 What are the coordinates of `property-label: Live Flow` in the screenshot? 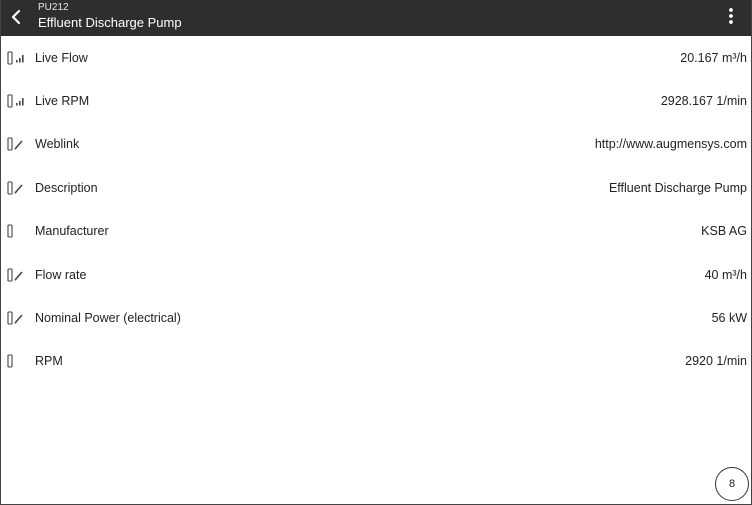 It's located at (61, 57).